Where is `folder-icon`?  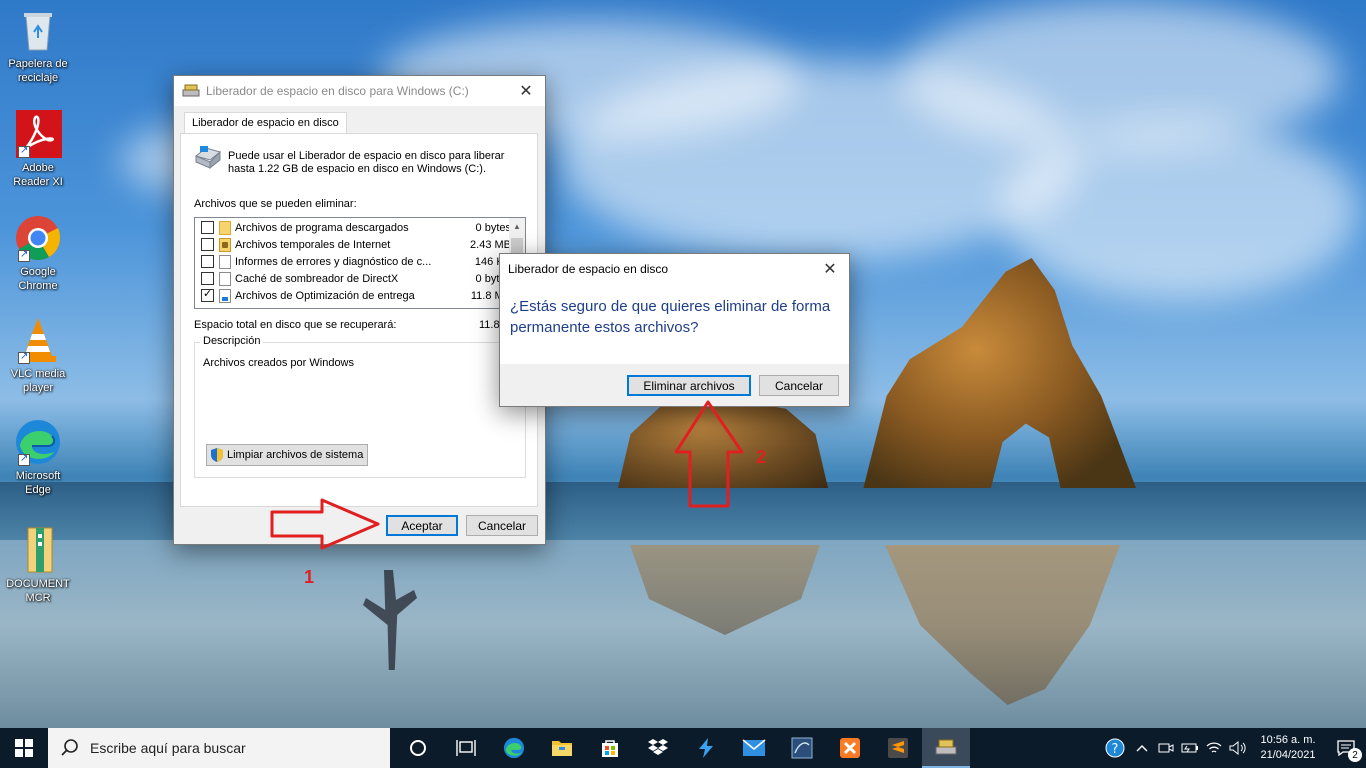 folder-icon is located at coordinates (562, 748).